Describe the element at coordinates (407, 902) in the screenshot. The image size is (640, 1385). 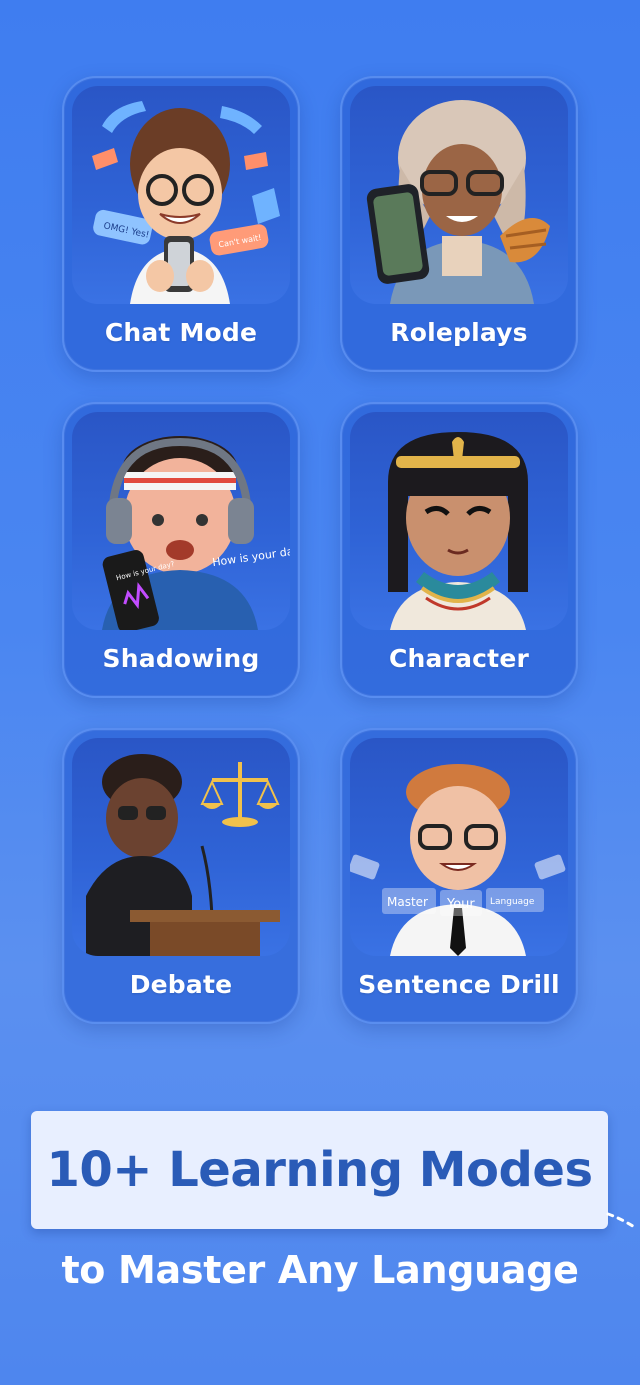
I see `drill-word-1: Master` at that location.